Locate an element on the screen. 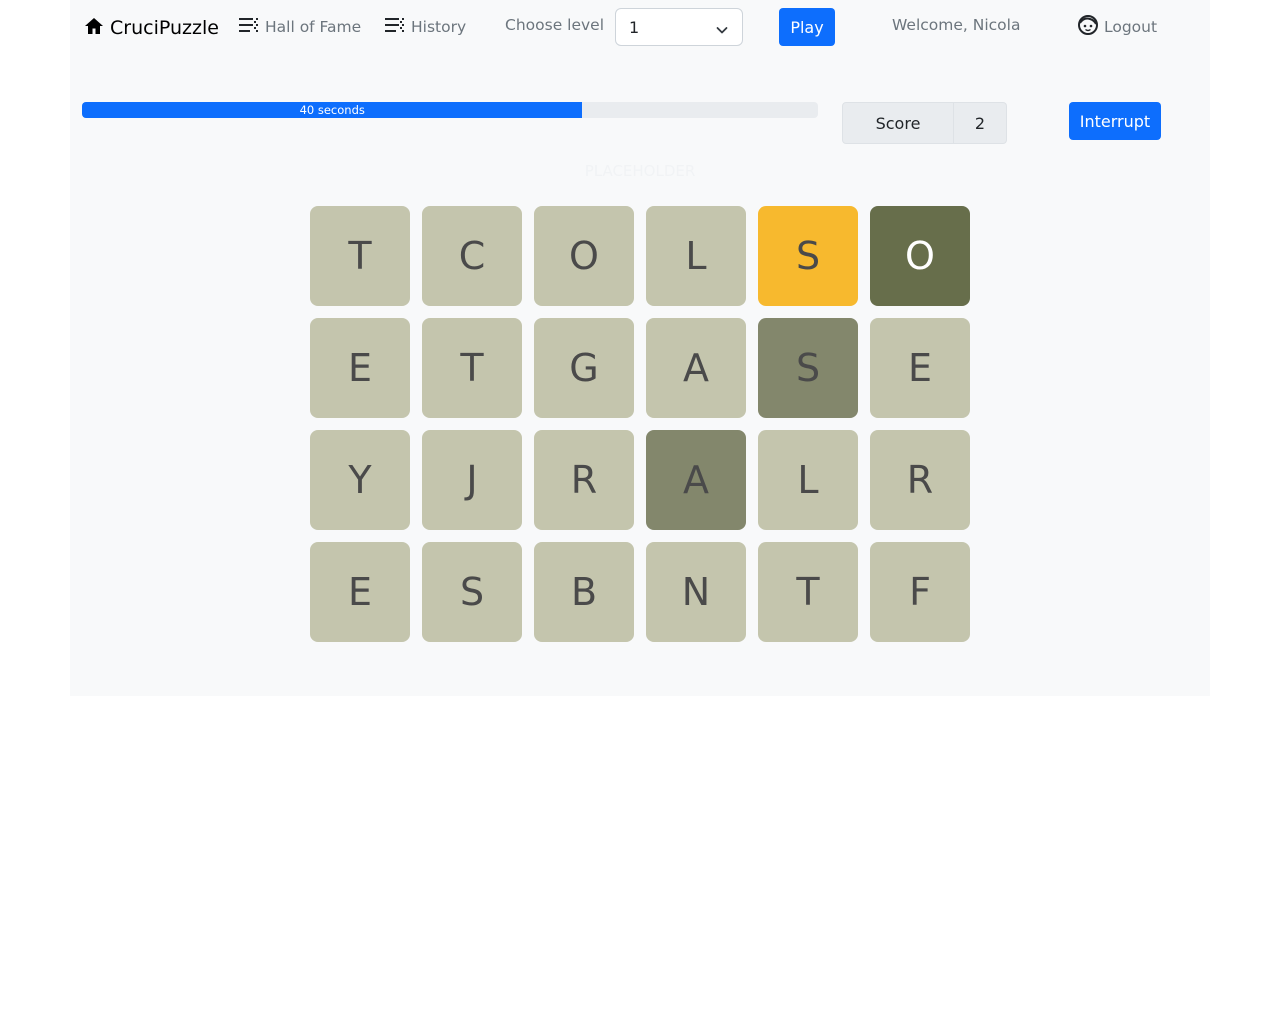 This screenshot has width=1280, height=1024. choose-level-label: Choose level is located at coordinates (555, 25).